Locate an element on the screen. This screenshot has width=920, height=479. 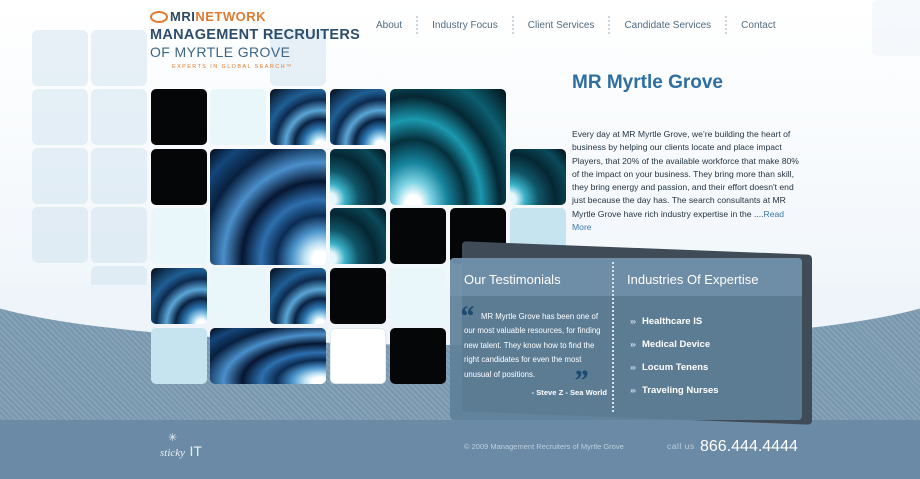
phone-number: 866.444.4444 is located at coordinates (749, 447).